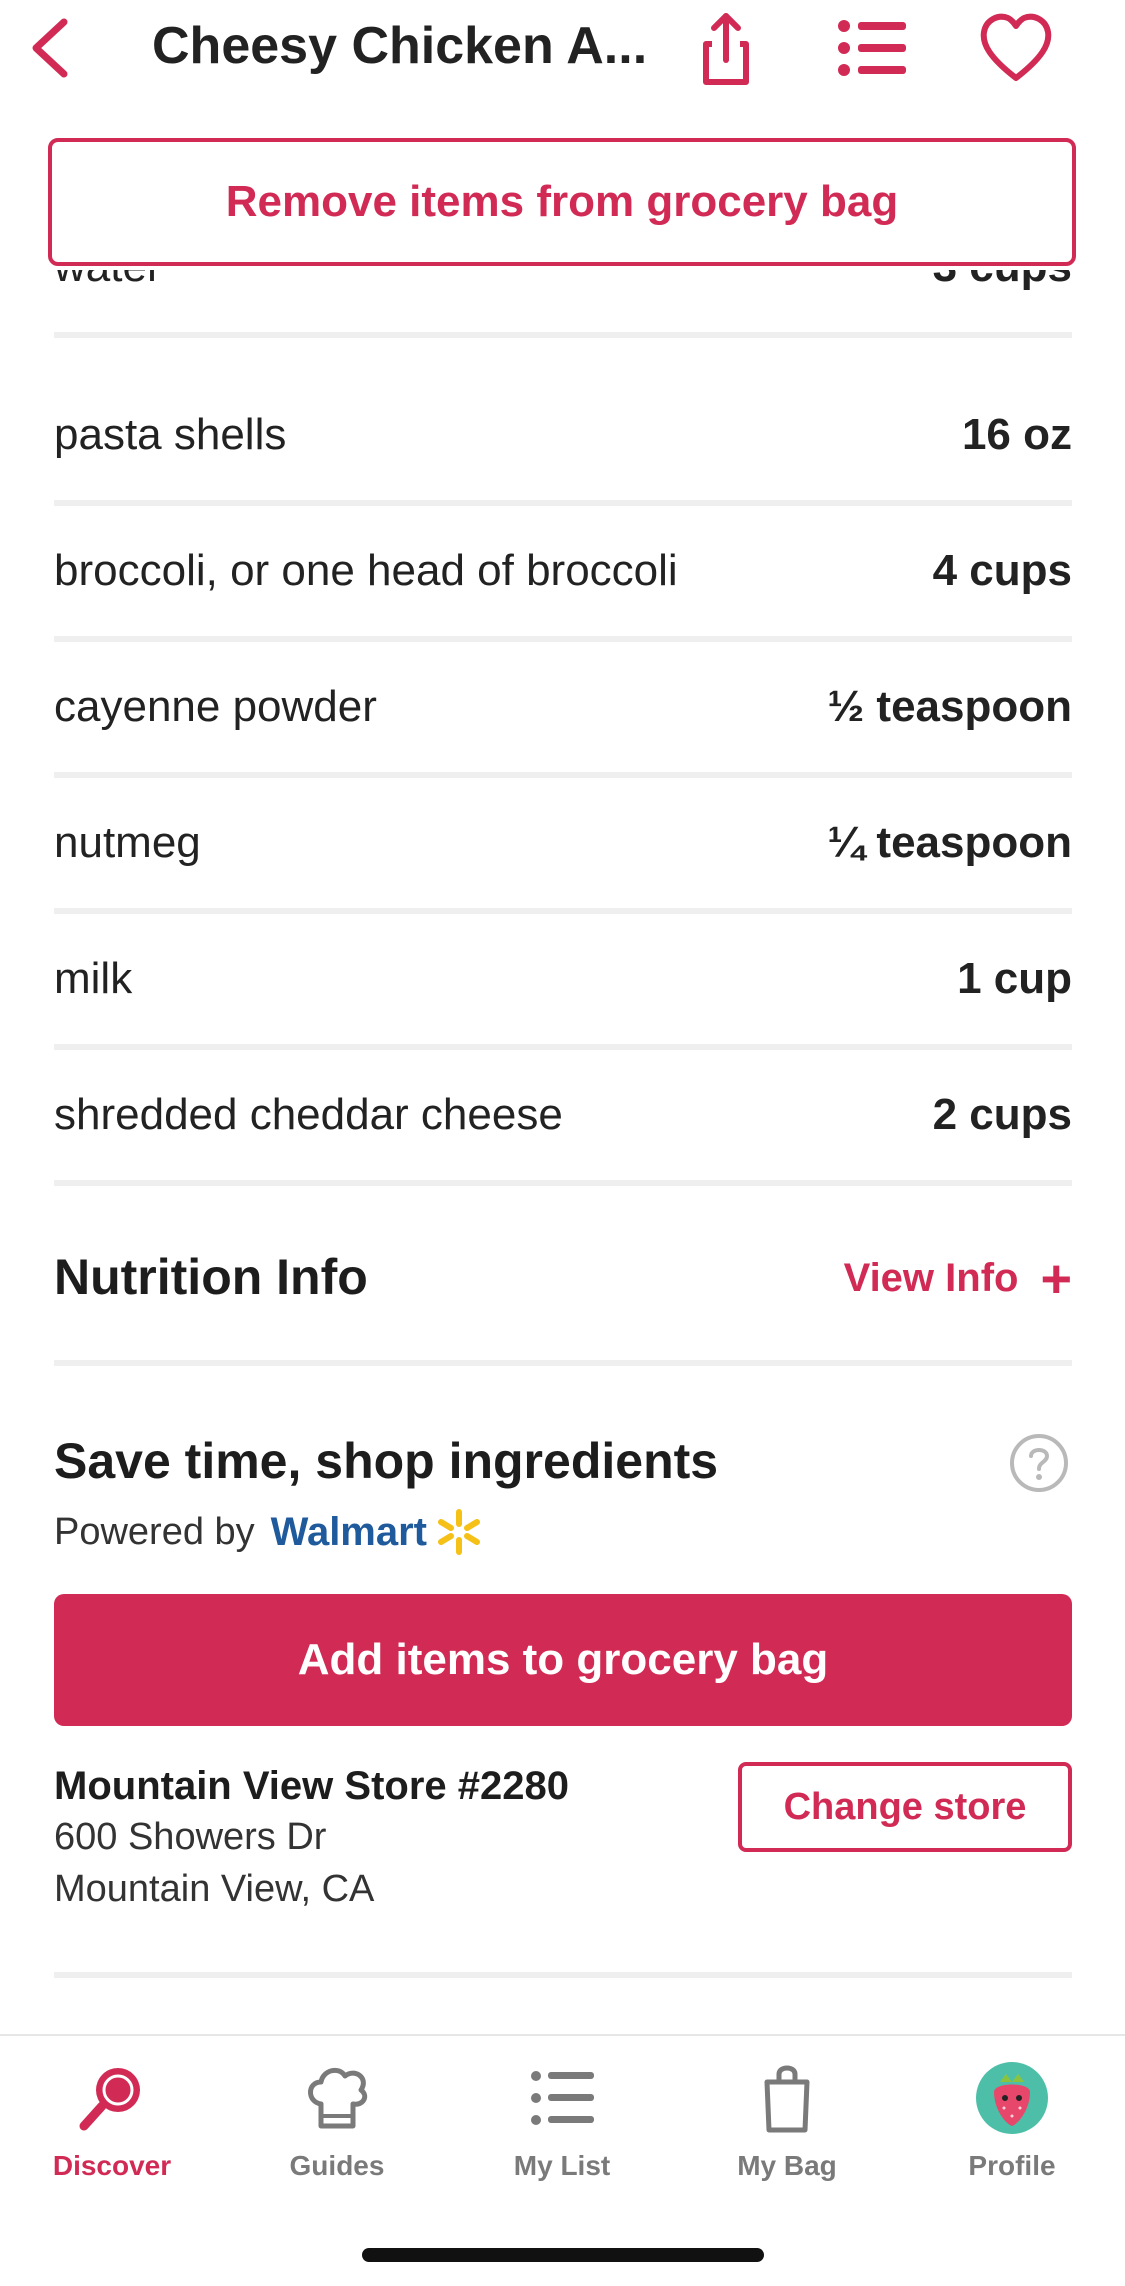 The height and width of the screenshot is (2286, 1125). I want to click on ingredient-row: pasta shells 16 oz, so click(563, 438).